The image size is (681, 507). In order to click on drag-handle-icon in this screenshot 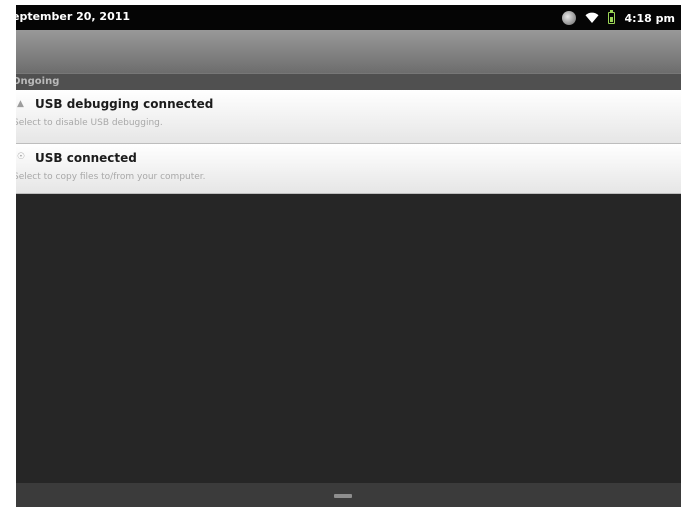, I will do `click(343, 496)`.